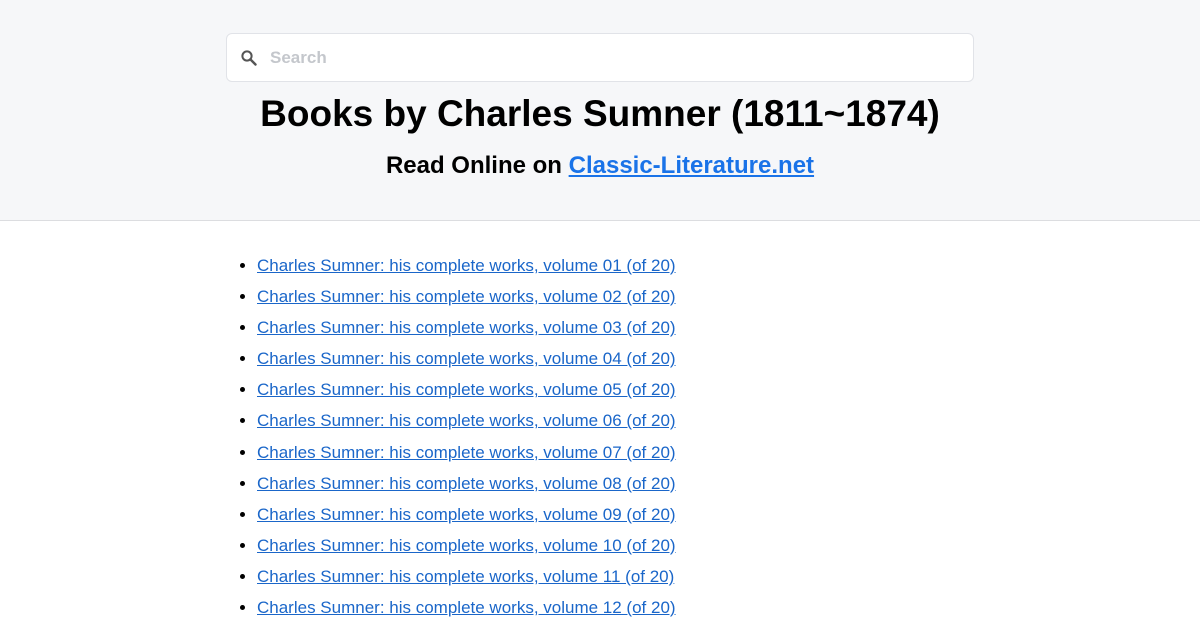 Image resolution: width=1200 pixels, height=628 pixels. What do you see at coordinates (249, 58) in the screenshot?
I see `search-icon` at bounding box center [249, 58].